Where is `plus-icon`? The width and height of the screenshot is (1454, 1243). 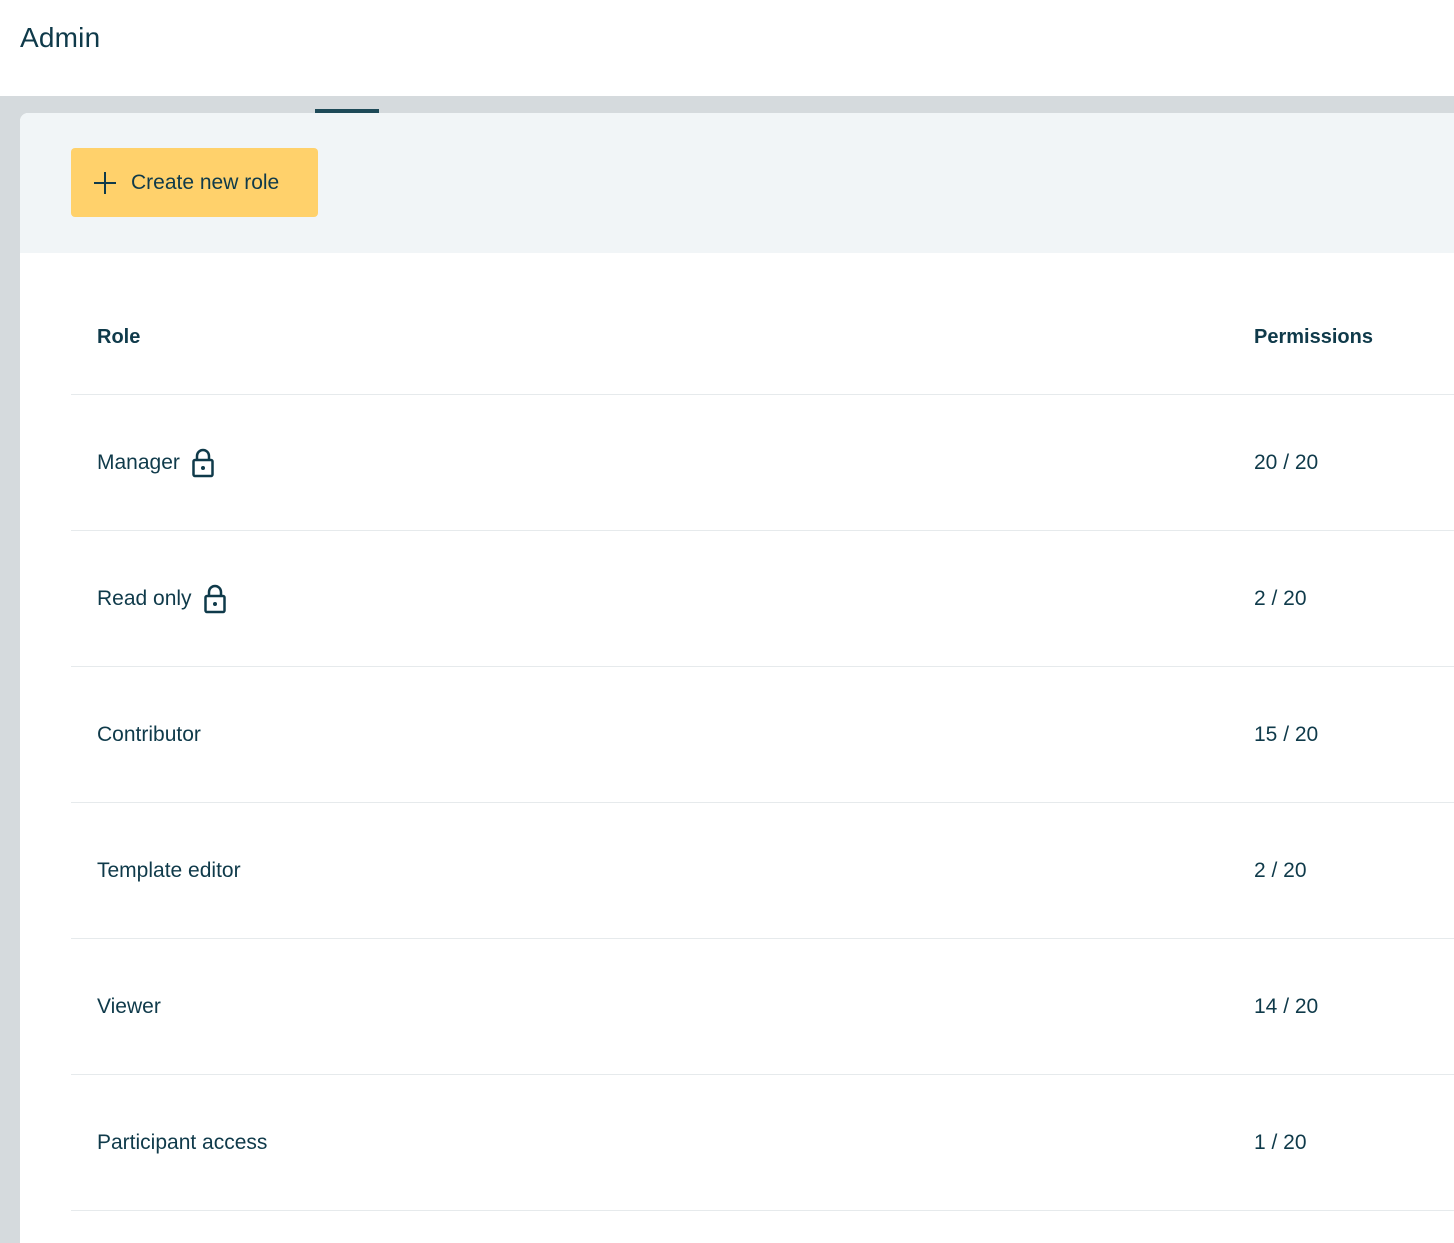 plus-icon is located at coordinates (105, 183).